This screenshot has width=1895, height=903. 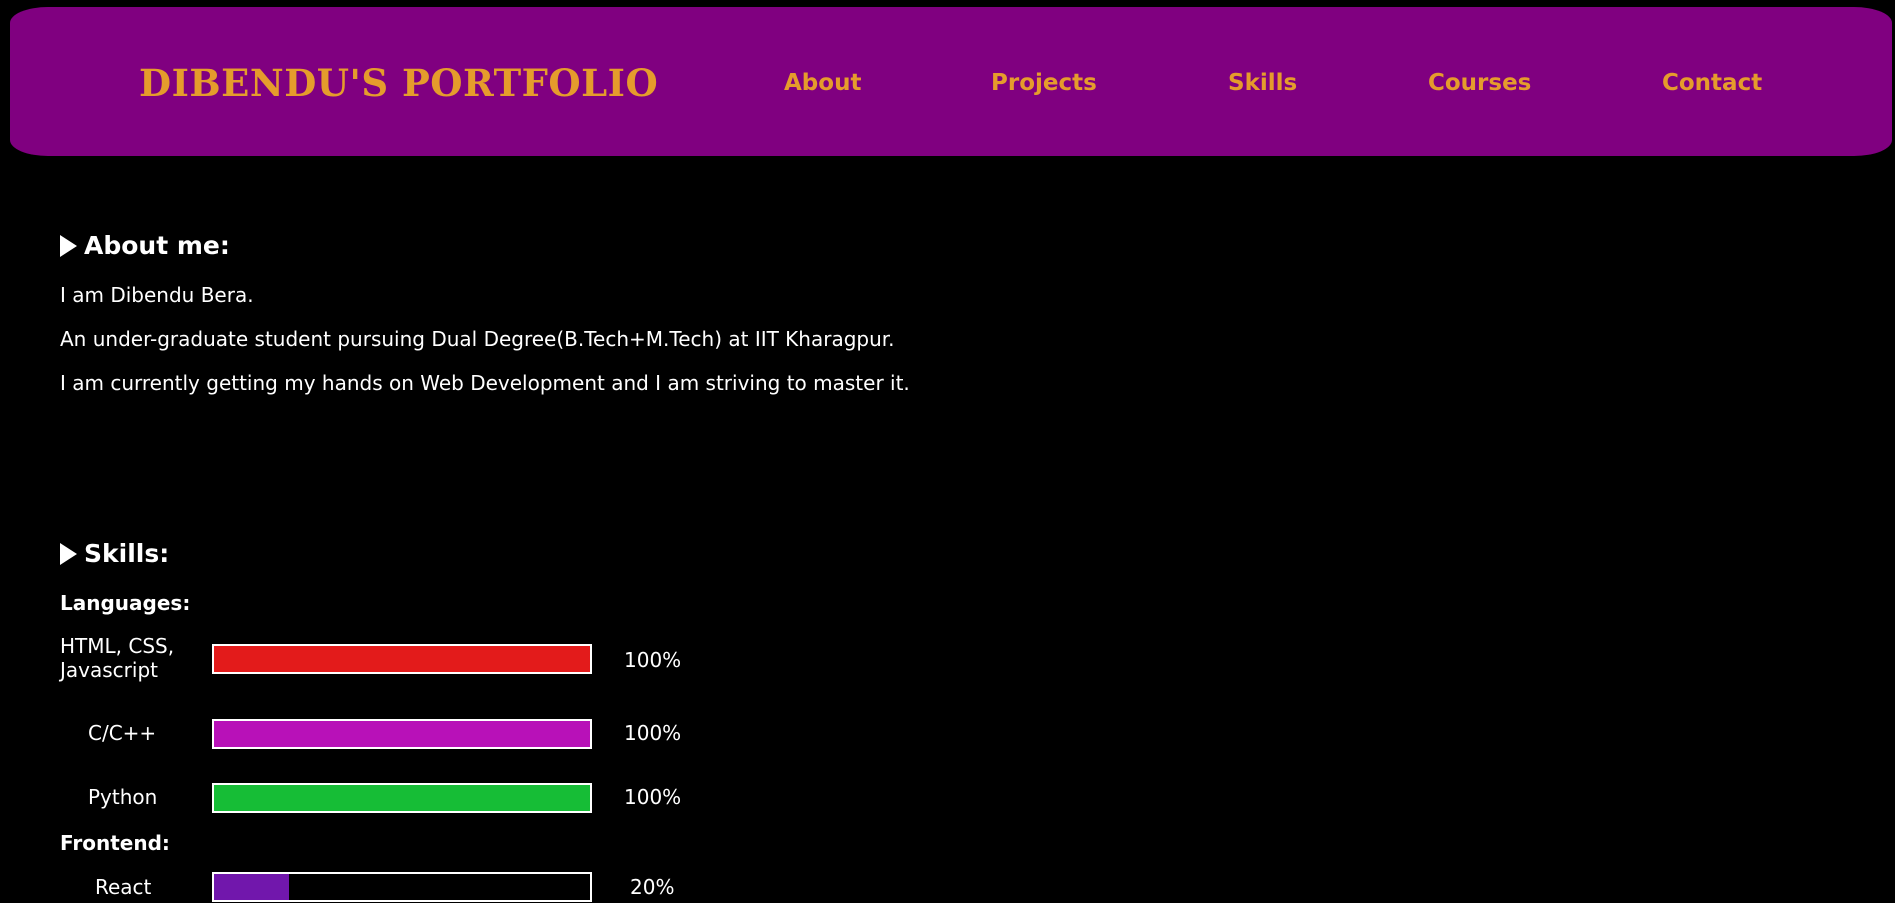 I want to click on nav-link-about: About, so click(x=822, y=83).